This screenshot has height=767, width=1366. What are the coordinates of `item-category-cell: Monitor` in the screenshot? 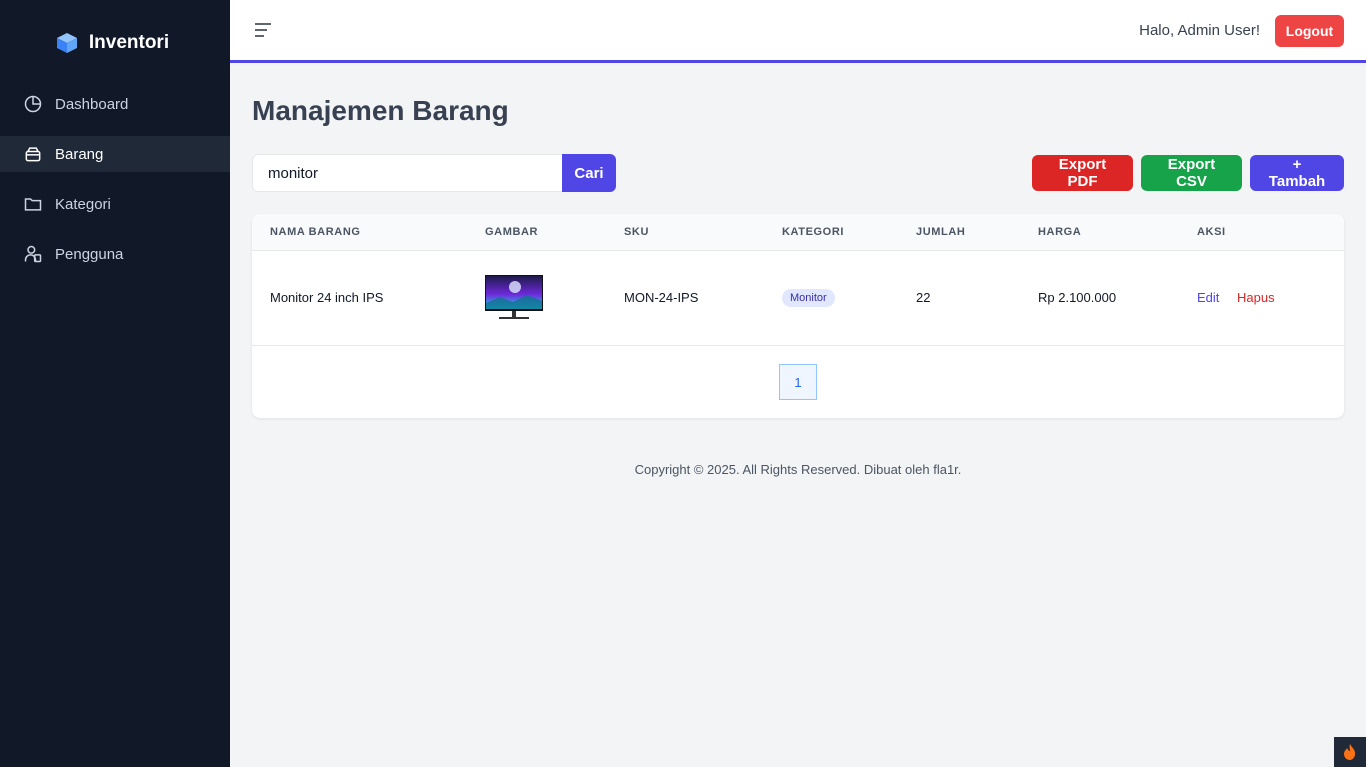 It's located at (831, 297).